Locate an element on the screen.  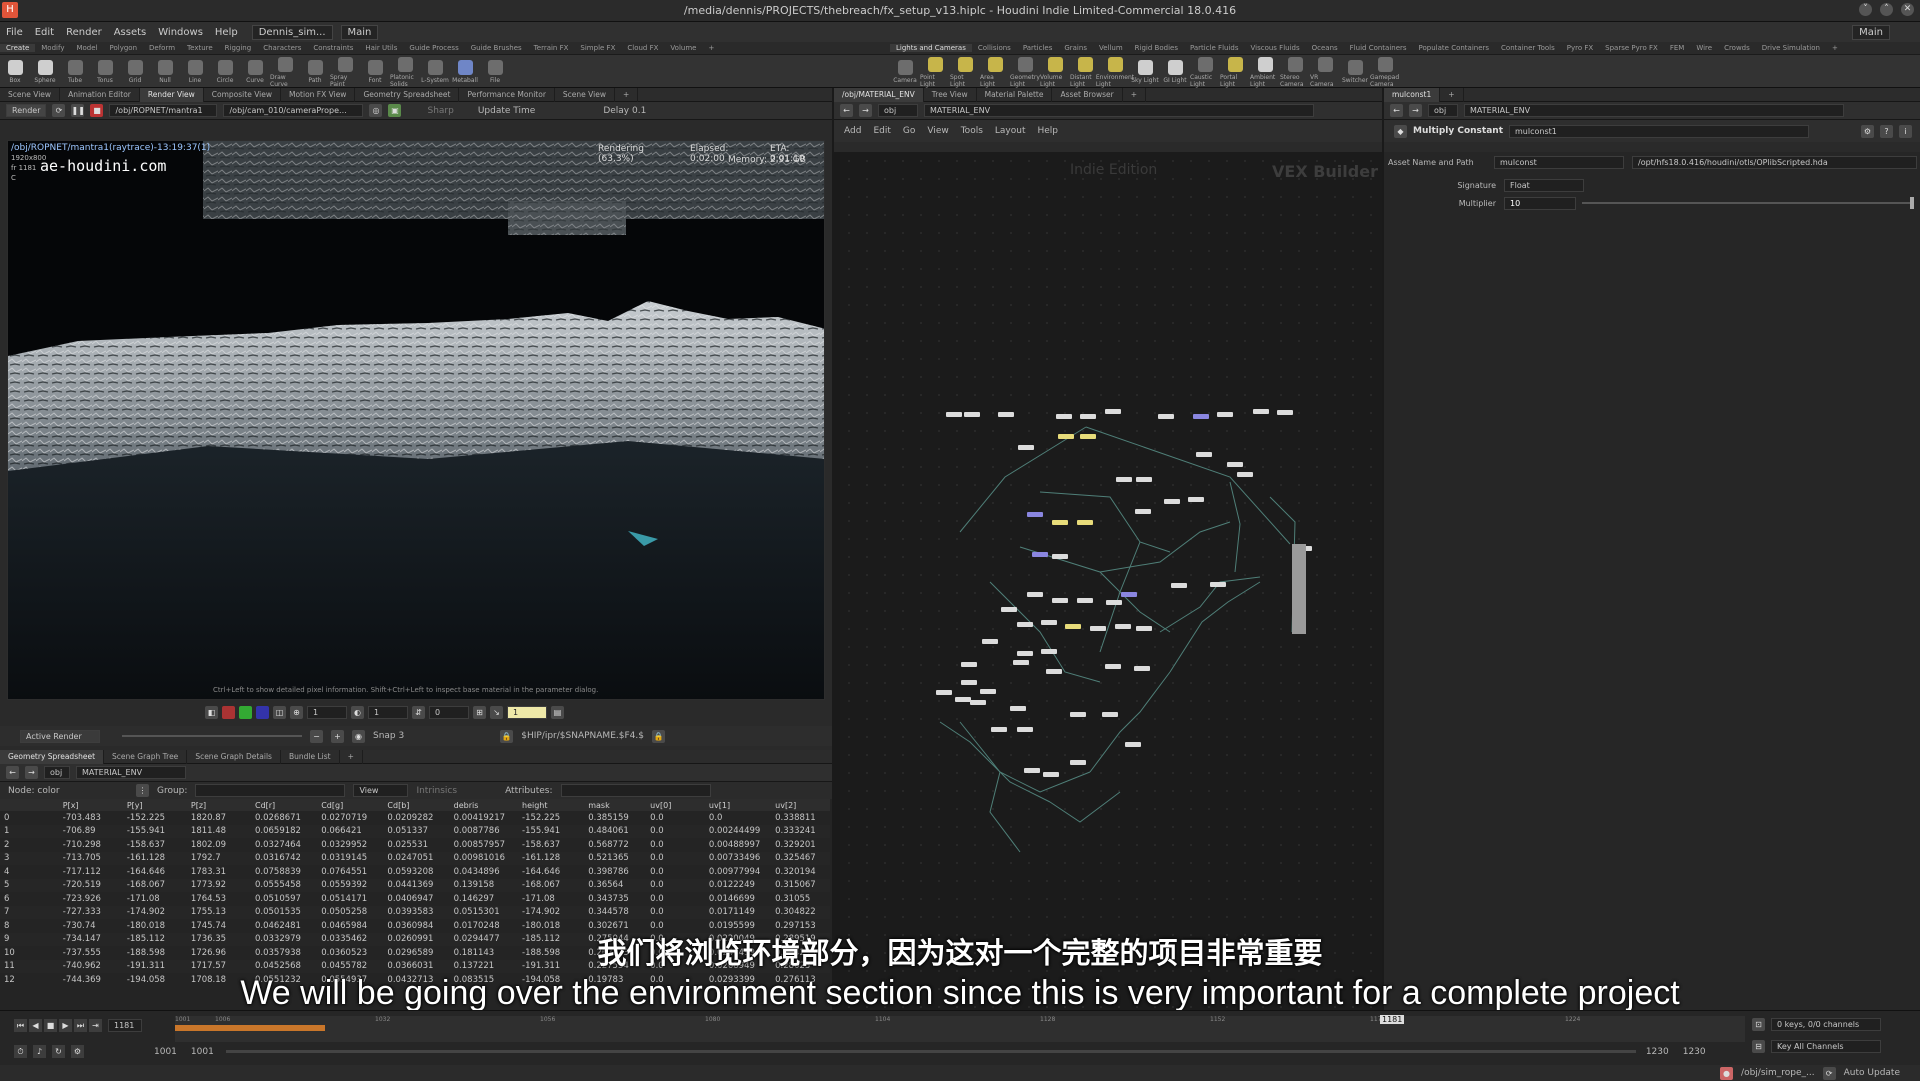
viewer-tab-add: + is located at coordinates (627, 94).